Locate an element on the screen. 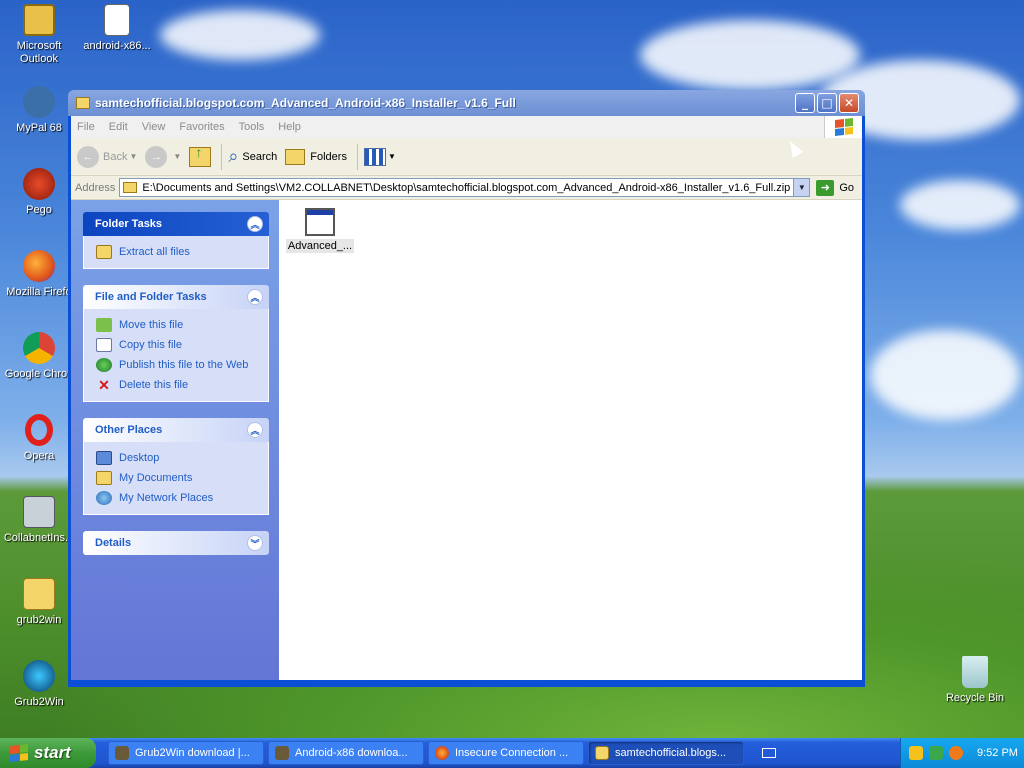  other-places-header: Other Places ︽ is located at coordinates (176, 430).